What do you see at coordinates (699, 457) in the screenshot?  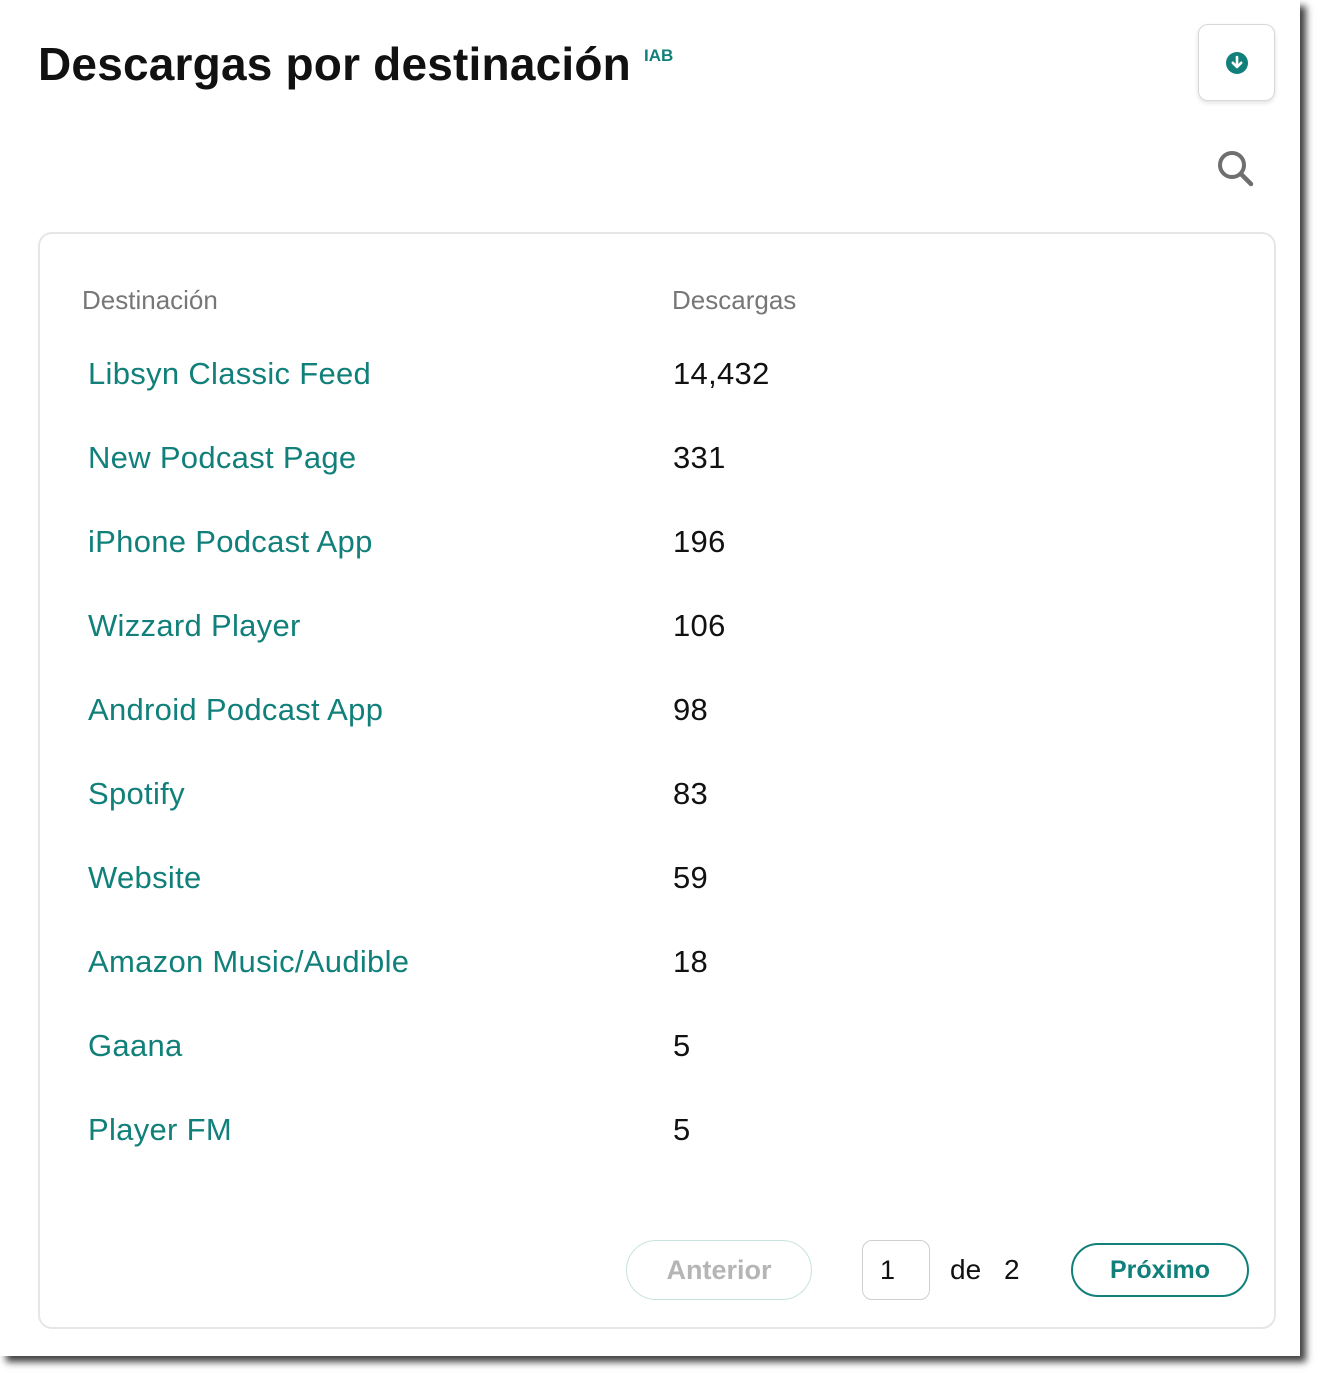 I see `download-count: 331` at bounding box center [699, 457].